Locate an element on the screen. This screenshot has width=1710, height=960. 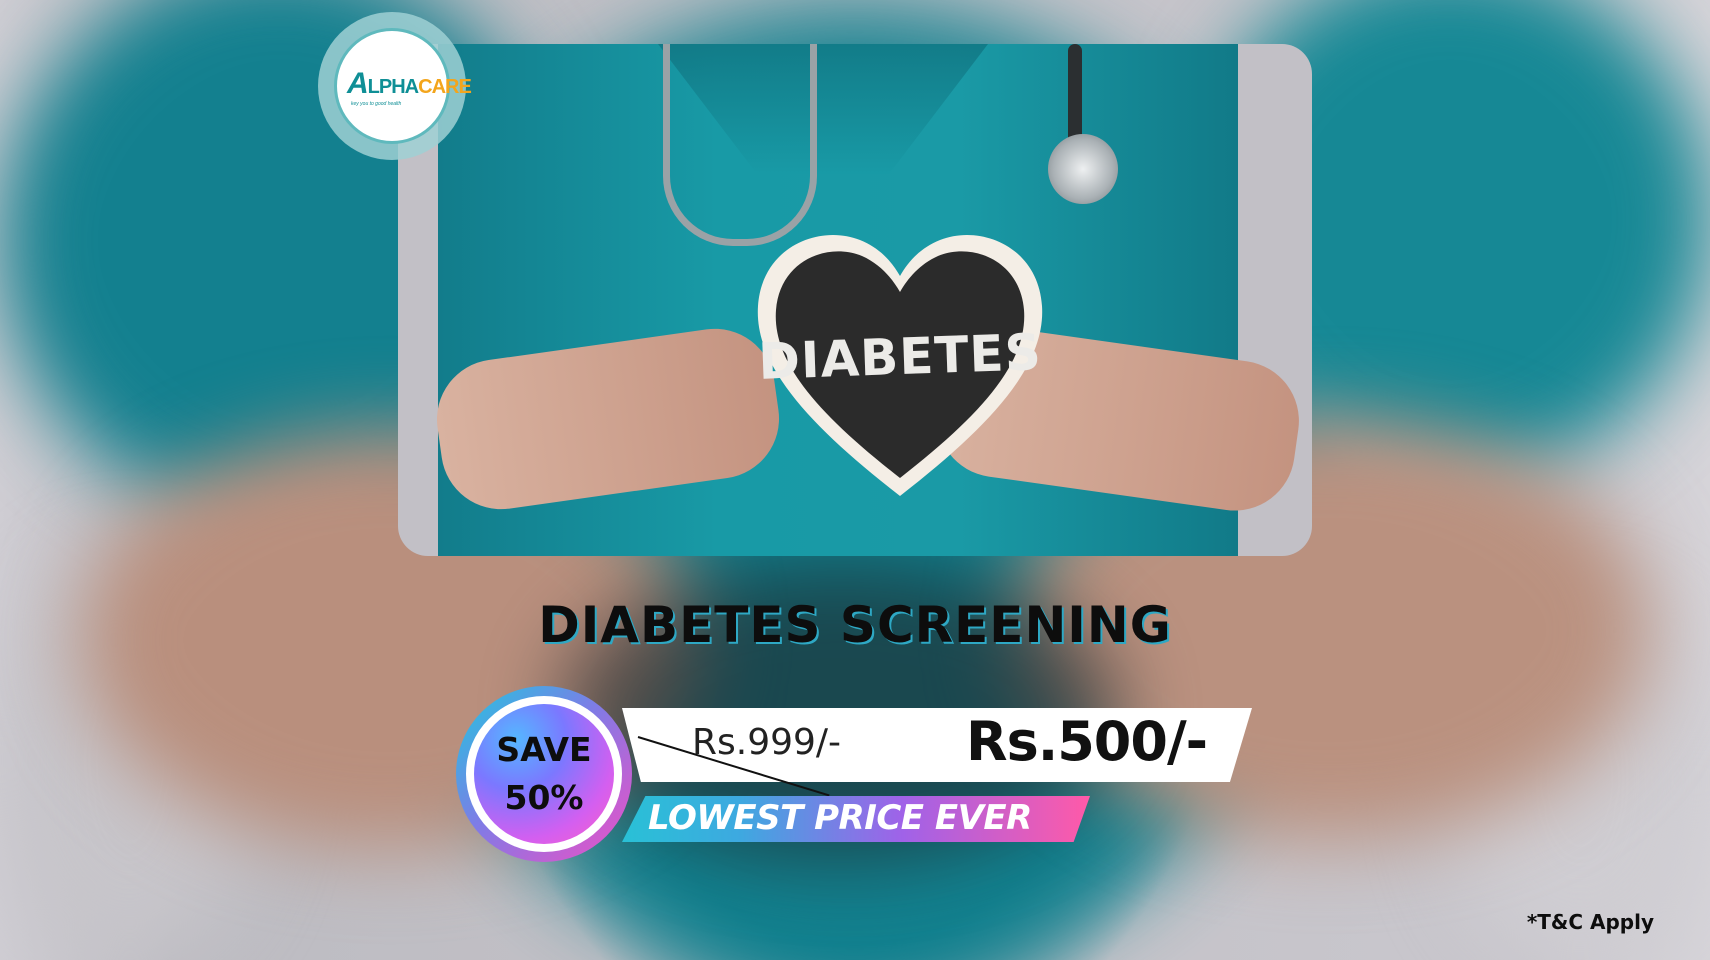
page-title: DIABETES SCREENING is located at coordinates (855, 625).